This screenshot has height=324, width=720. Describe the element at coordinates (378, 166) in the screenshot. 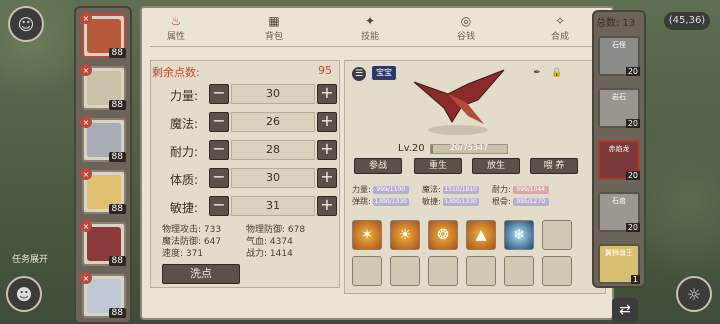

I see `battle-button: 参战` at that location.